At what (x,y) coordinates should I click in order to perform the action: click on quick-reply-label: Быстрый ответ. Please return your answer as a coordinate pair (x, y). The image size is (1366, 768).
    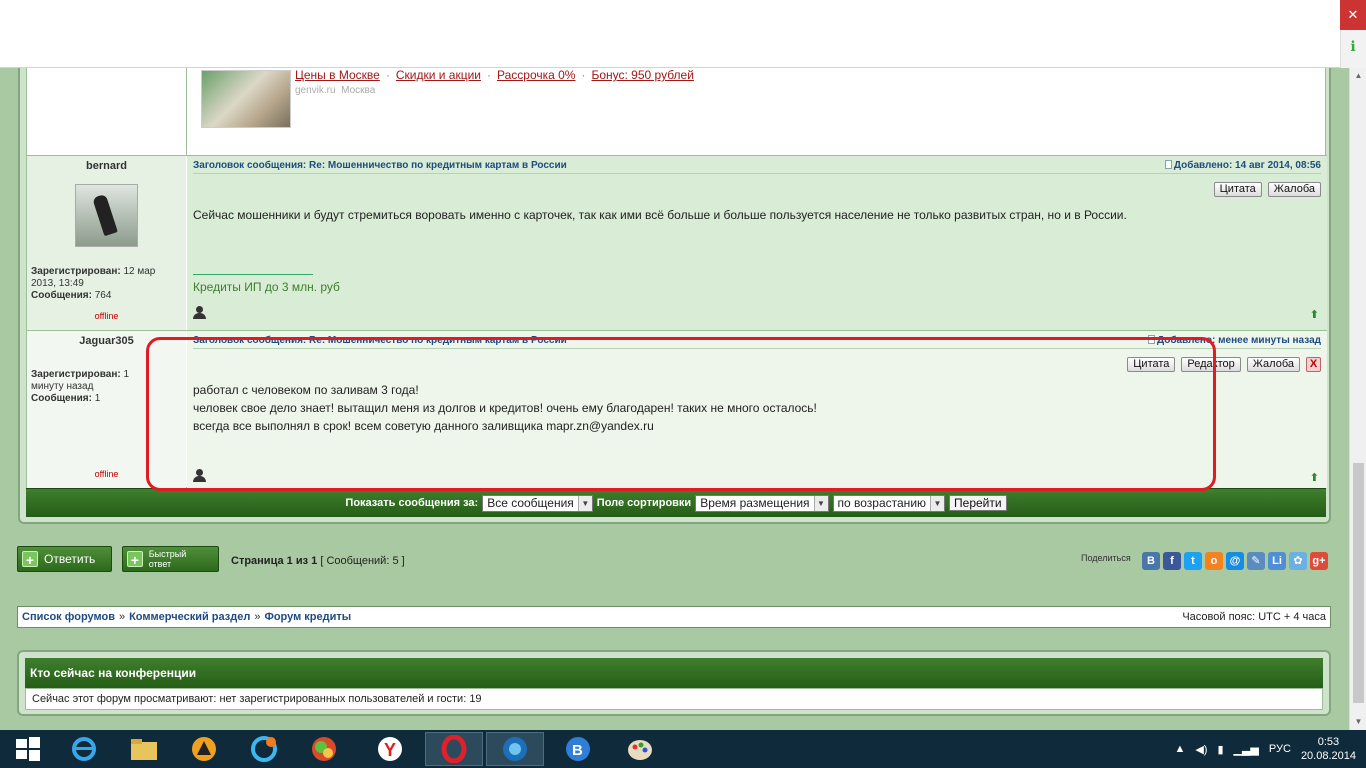
    Looking at the image, I should click on (167, 559).